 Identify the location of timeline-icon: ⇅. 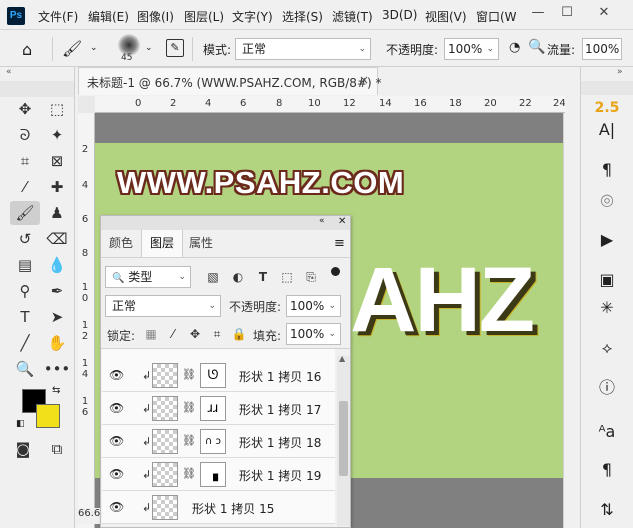
(607, 510).